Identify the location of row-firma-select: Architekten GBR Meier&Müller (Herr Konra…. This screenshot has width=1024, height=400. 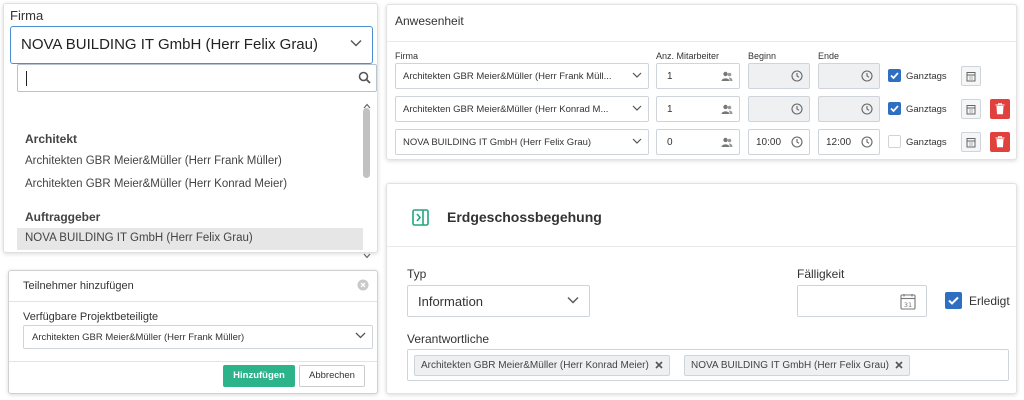
(522, 109).